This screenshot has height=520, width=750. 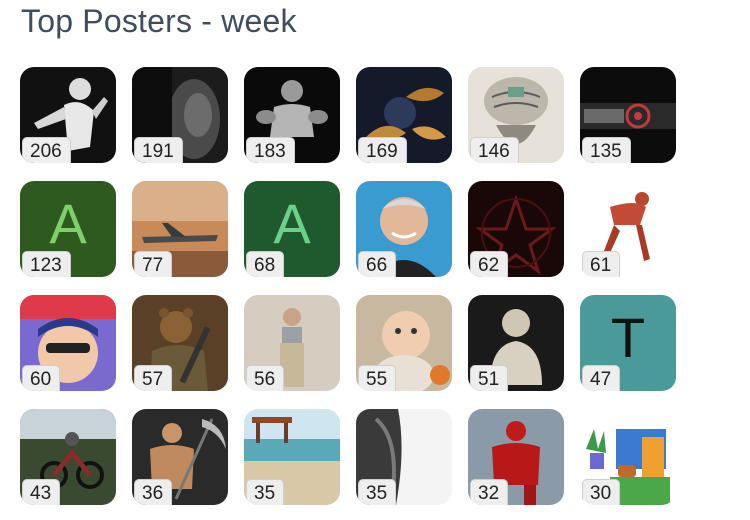 I want to click on post-count: 68, so click(x=265, y=264).